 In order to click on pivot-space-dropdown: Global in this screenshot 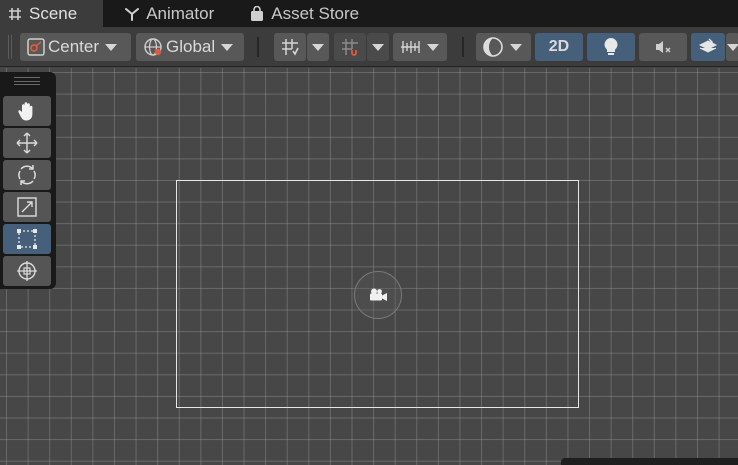, I will do `click(190, 47)`.